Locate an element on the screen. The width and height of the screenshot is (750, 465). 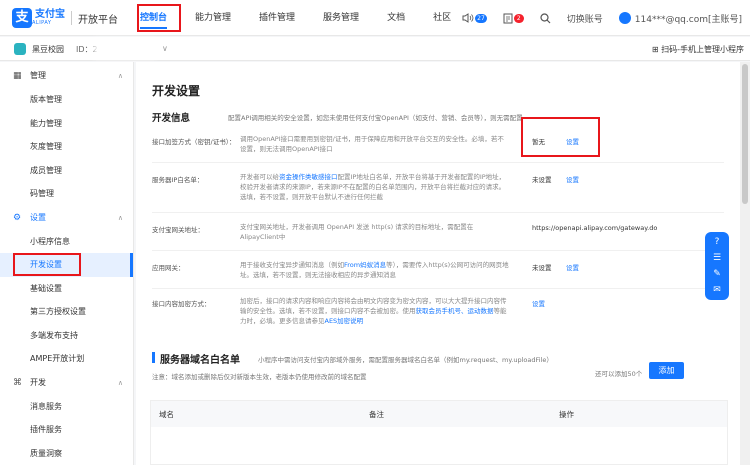
encryption-setup-link: 设置 is located at coordinates (538, 303).